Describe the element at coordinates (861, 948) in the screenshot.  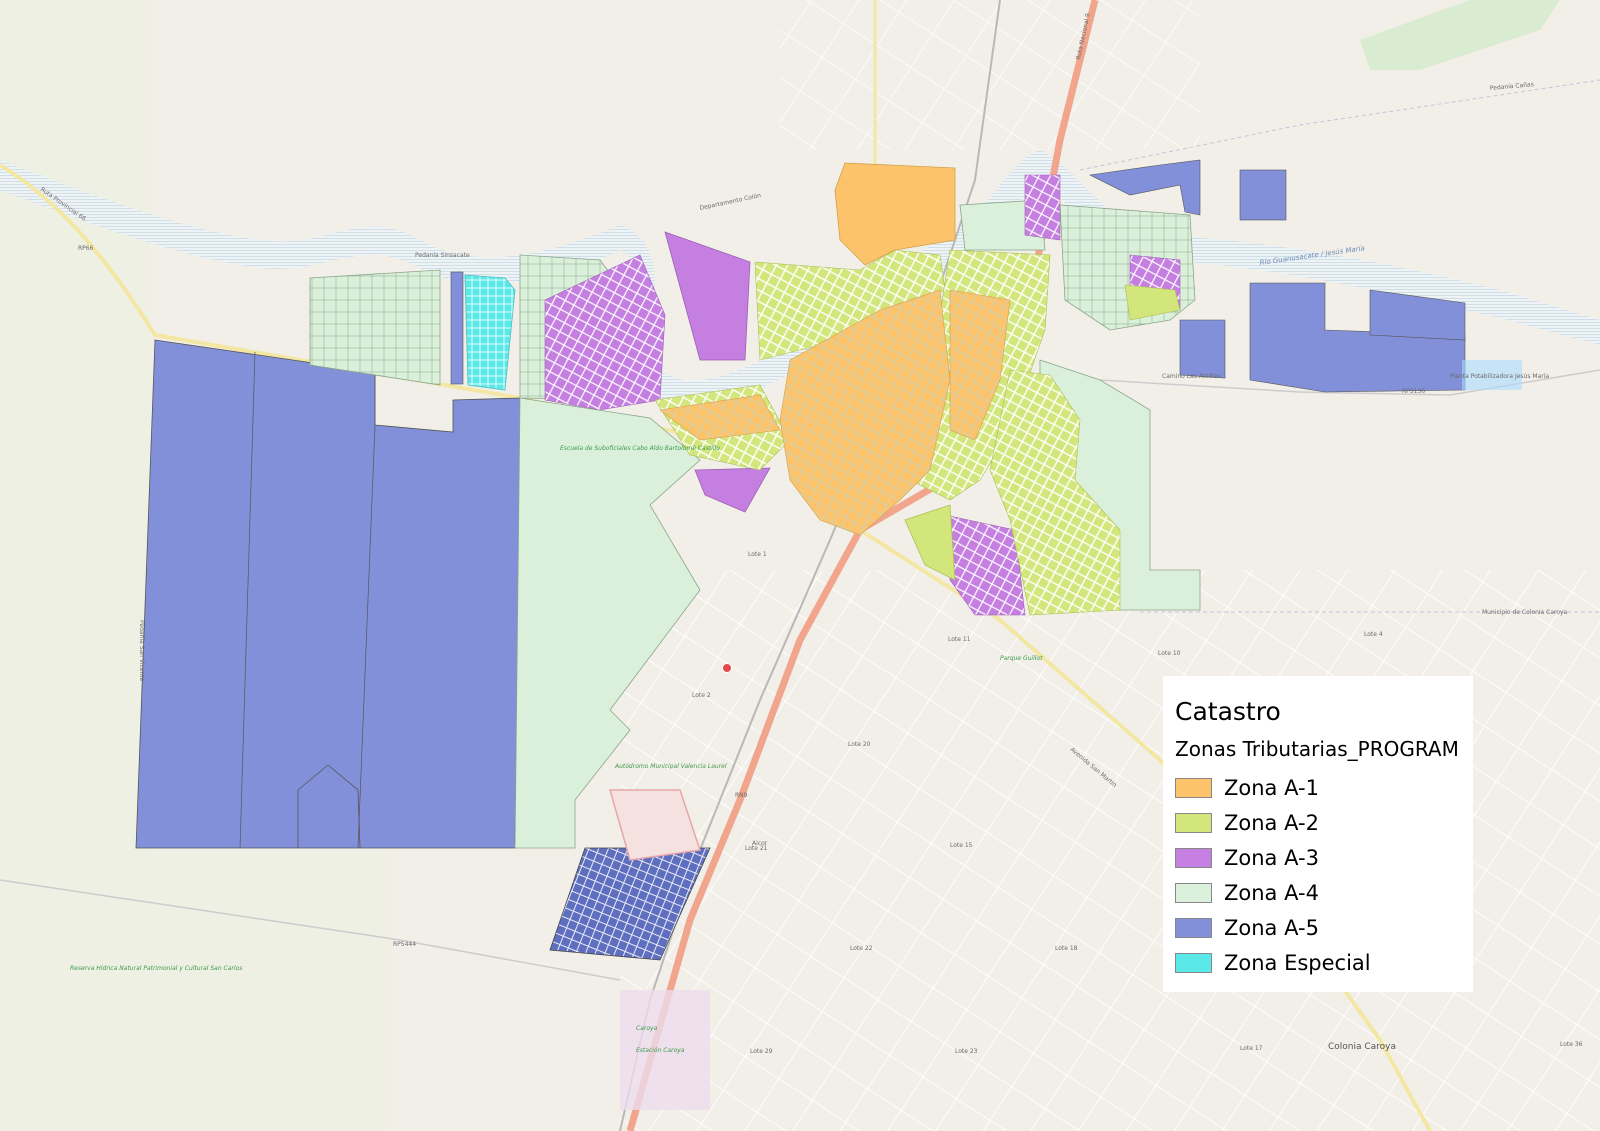
I see `map-label: Lote 22` at that location.